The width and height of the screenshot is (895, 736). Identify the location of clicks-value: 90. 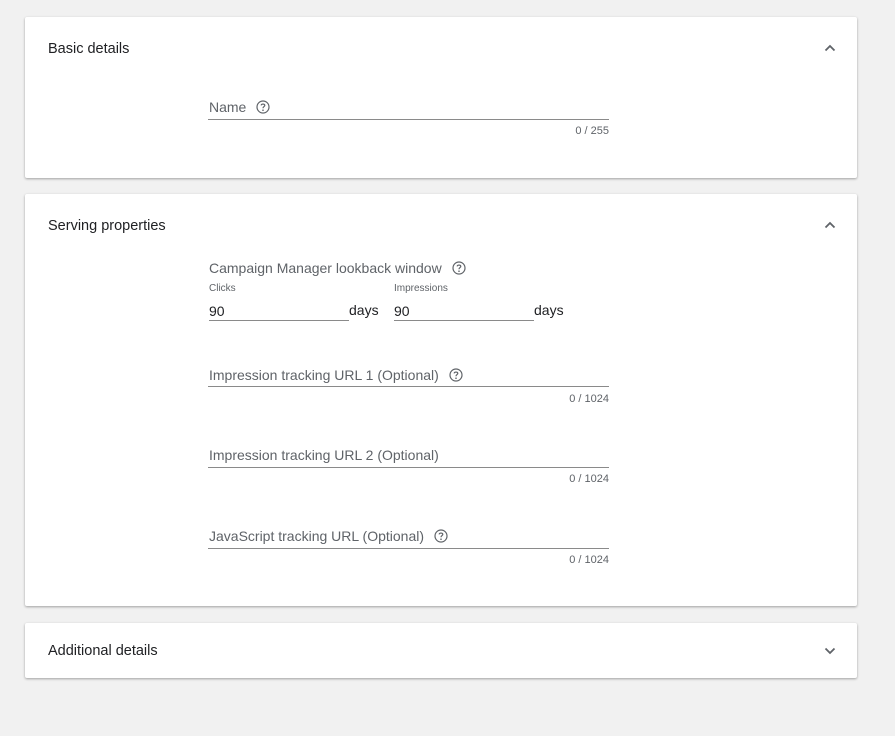
(217, 311).